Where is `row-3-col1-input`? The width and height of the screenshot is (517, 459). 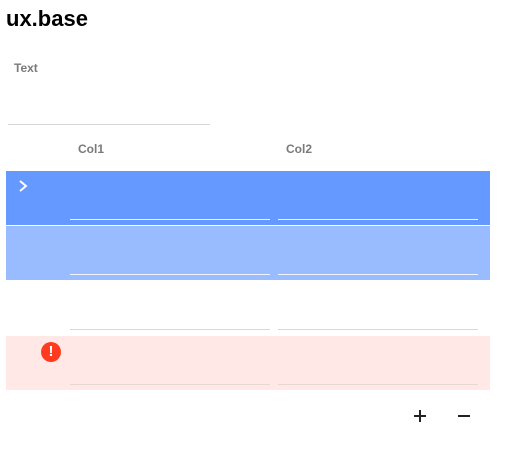
row-3-col1-input is located at coordinates (170, 316).